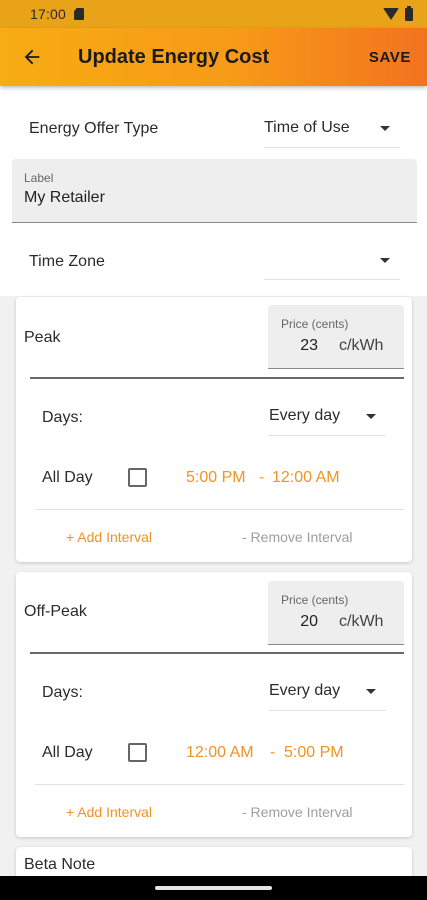  I want to click on status-time: 17:00, so click(48, 14).